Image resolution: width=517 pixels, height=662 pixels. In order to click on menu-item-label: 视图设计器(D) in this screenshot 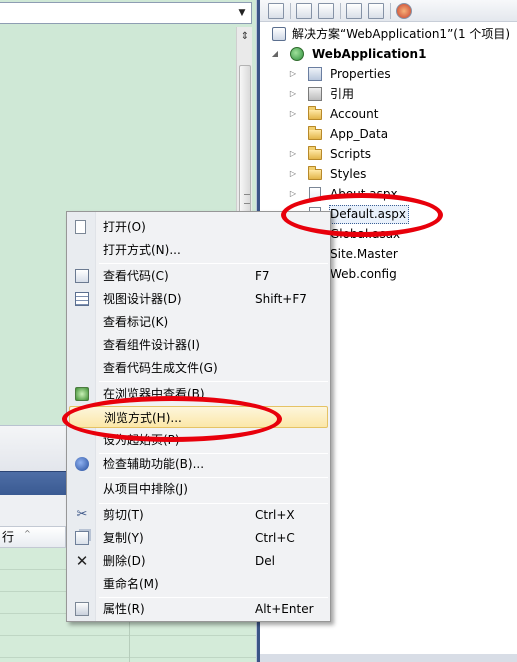, I will do `click(142, 299)`.